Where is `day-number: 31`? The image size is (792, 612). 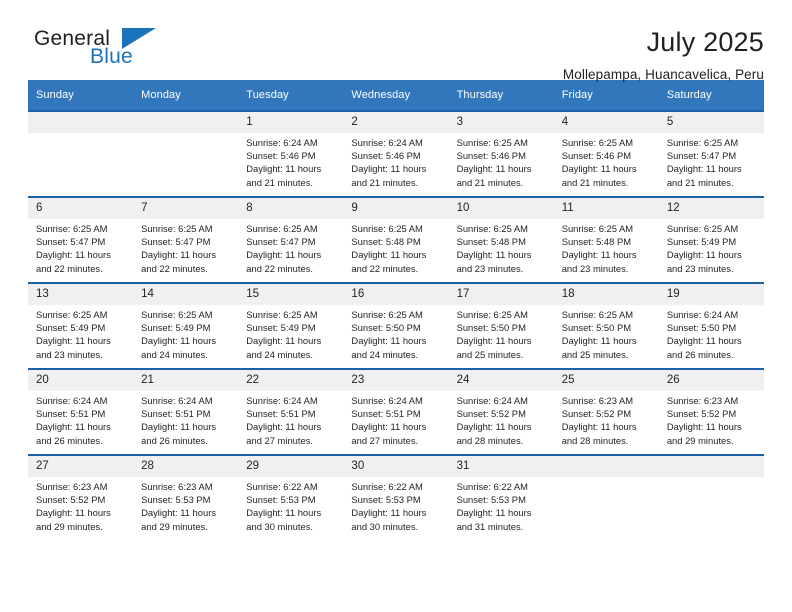 day-number: 31 is located at coordinates (501, 466).